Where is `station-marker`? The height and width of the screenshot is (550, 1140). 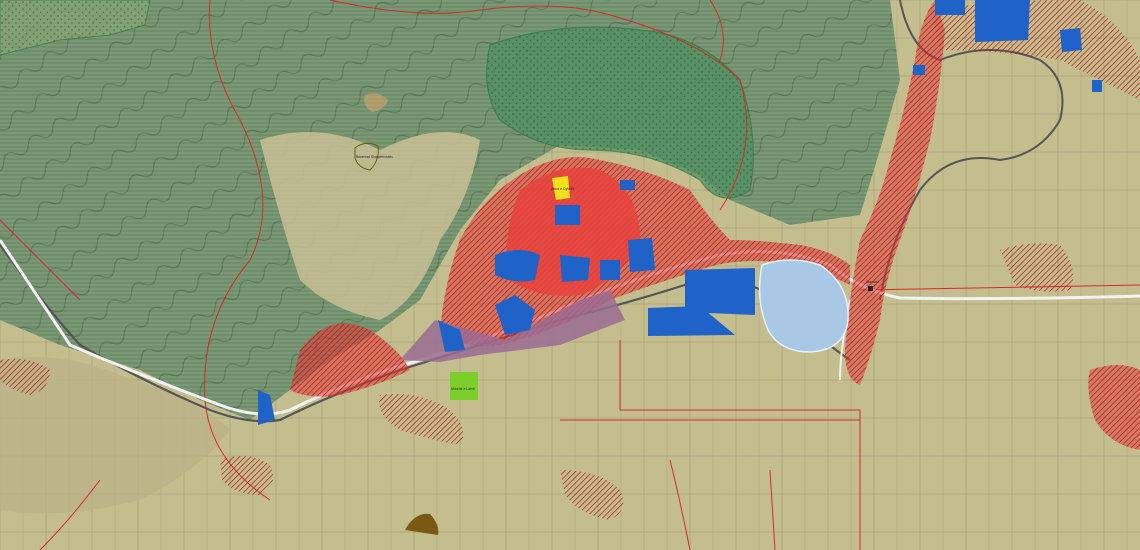 station-marker is located at coordinates (870, 288).